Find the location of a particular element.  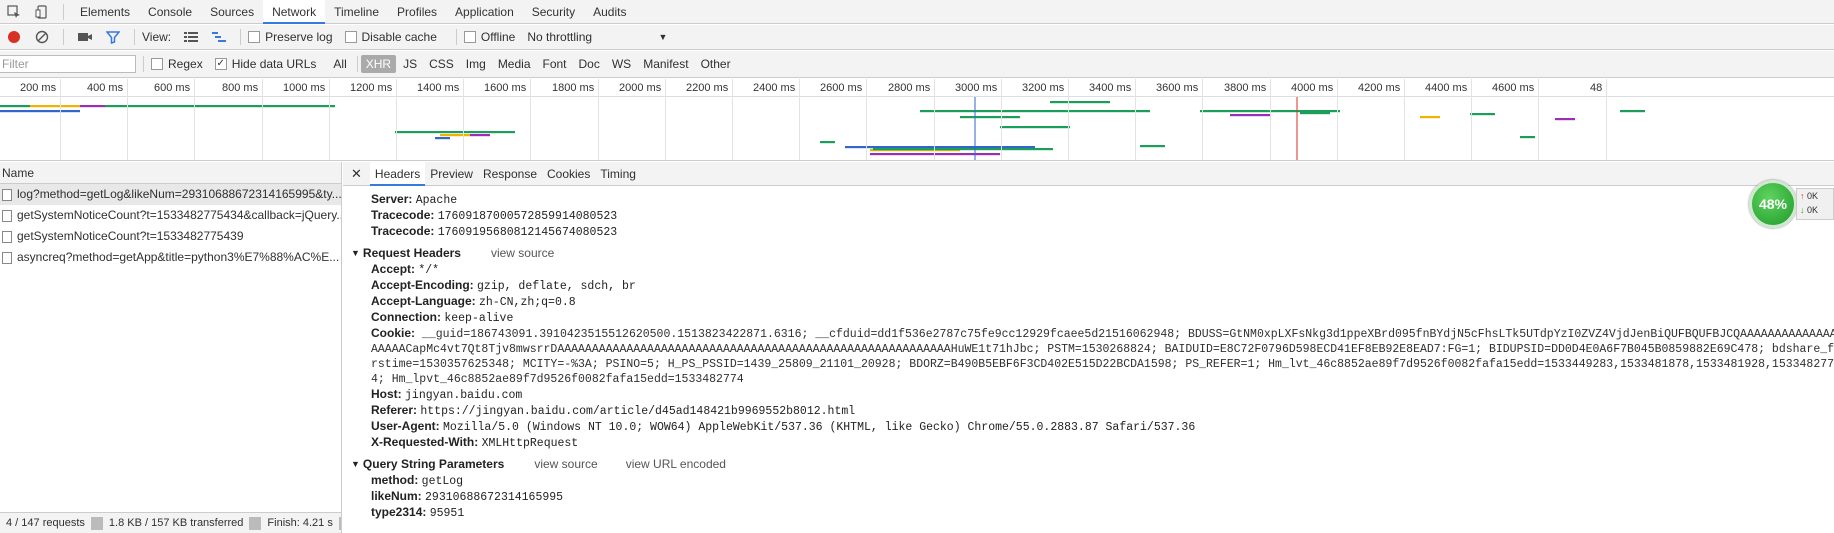

tab-sources: Sources is located at coordinates (232, 12).